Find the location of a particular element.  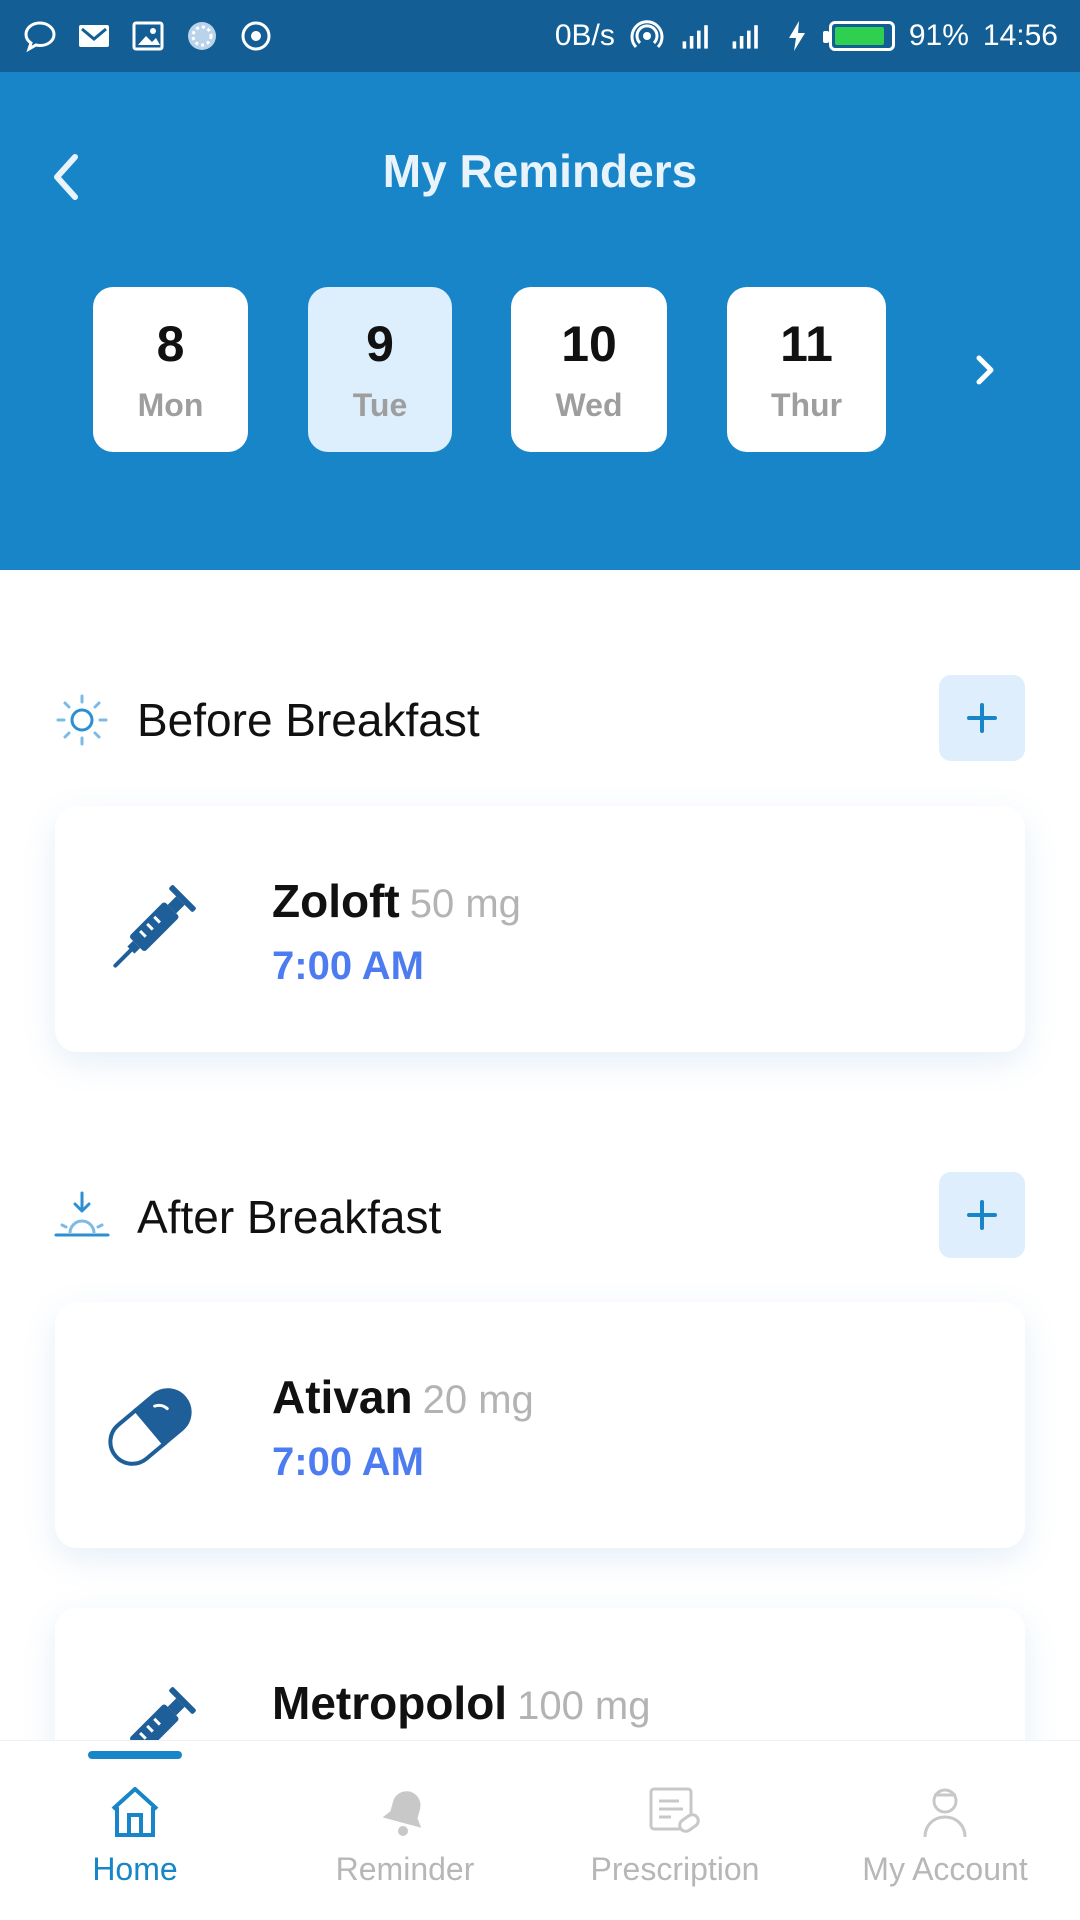

medication-card: Ativan 20 mg 7:00 AM is located at coordinates (540, 1425).